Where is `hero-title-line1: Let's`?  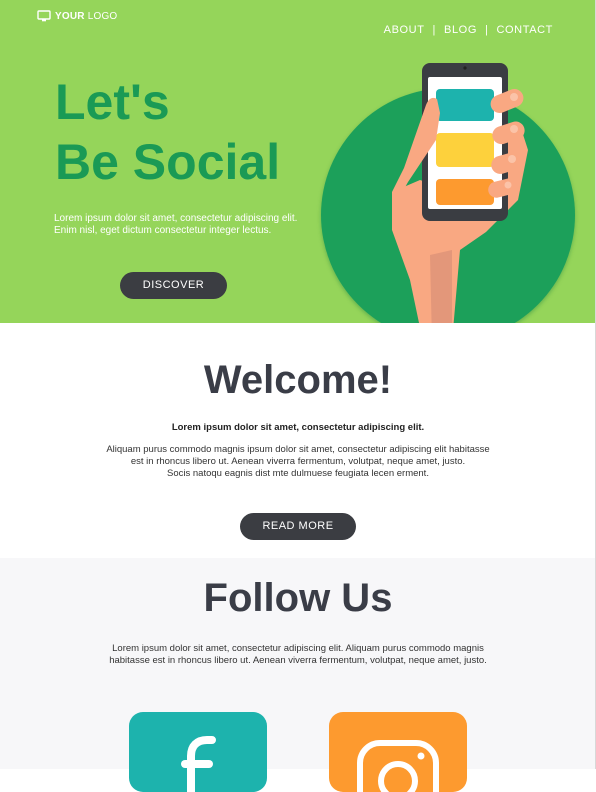 hero-title-line1: Let's is located at coordinates (112, 102).